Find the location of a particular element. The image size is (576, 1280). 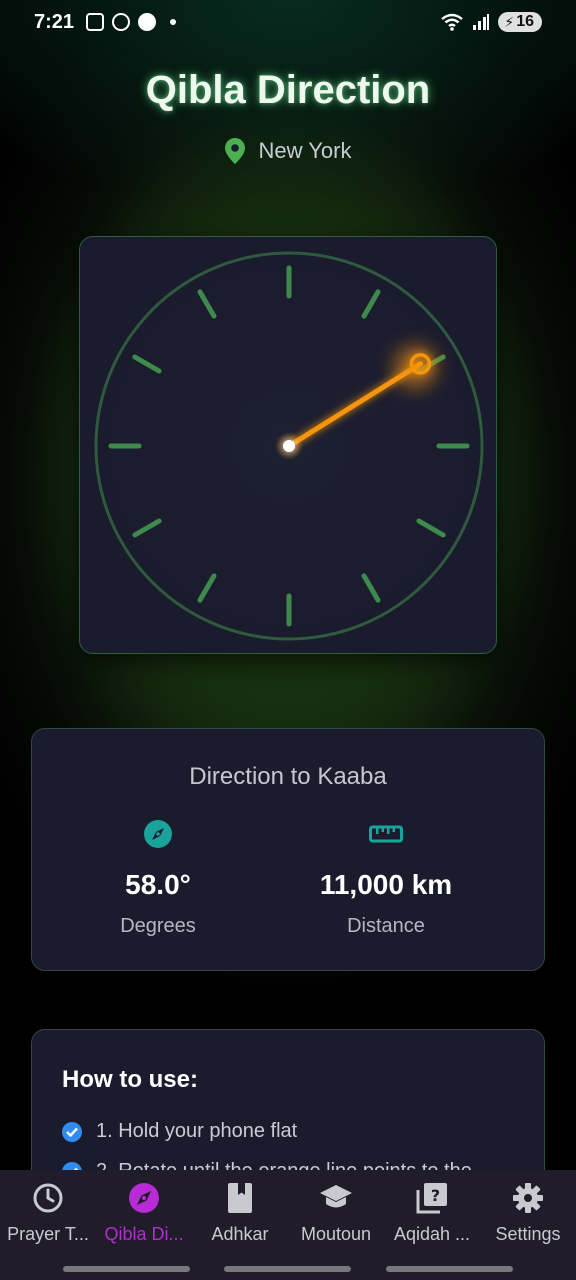

distance-label: Distance is located at coordinates (386, 926).